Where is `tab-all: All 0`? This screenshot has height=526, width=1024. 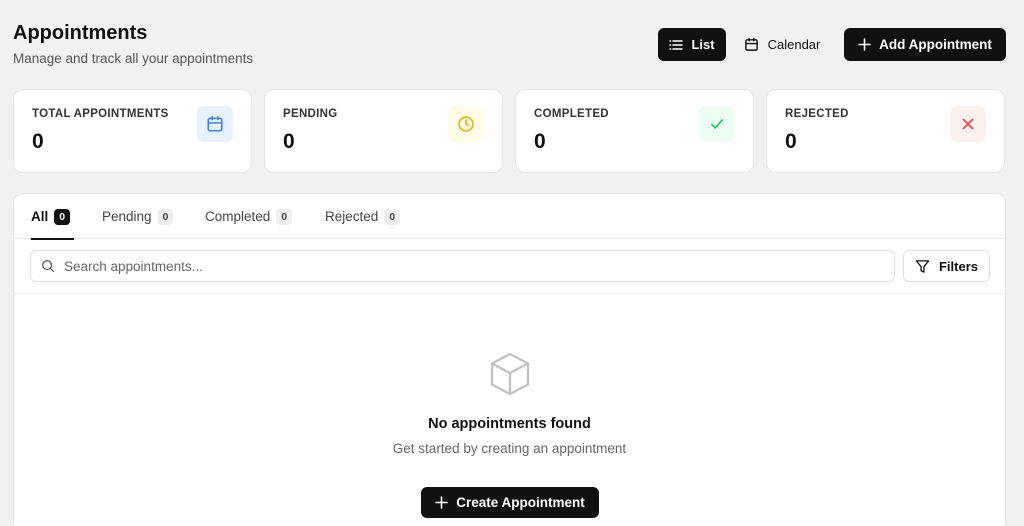
tab-all: All 0 is located at coordinates (53, 217).